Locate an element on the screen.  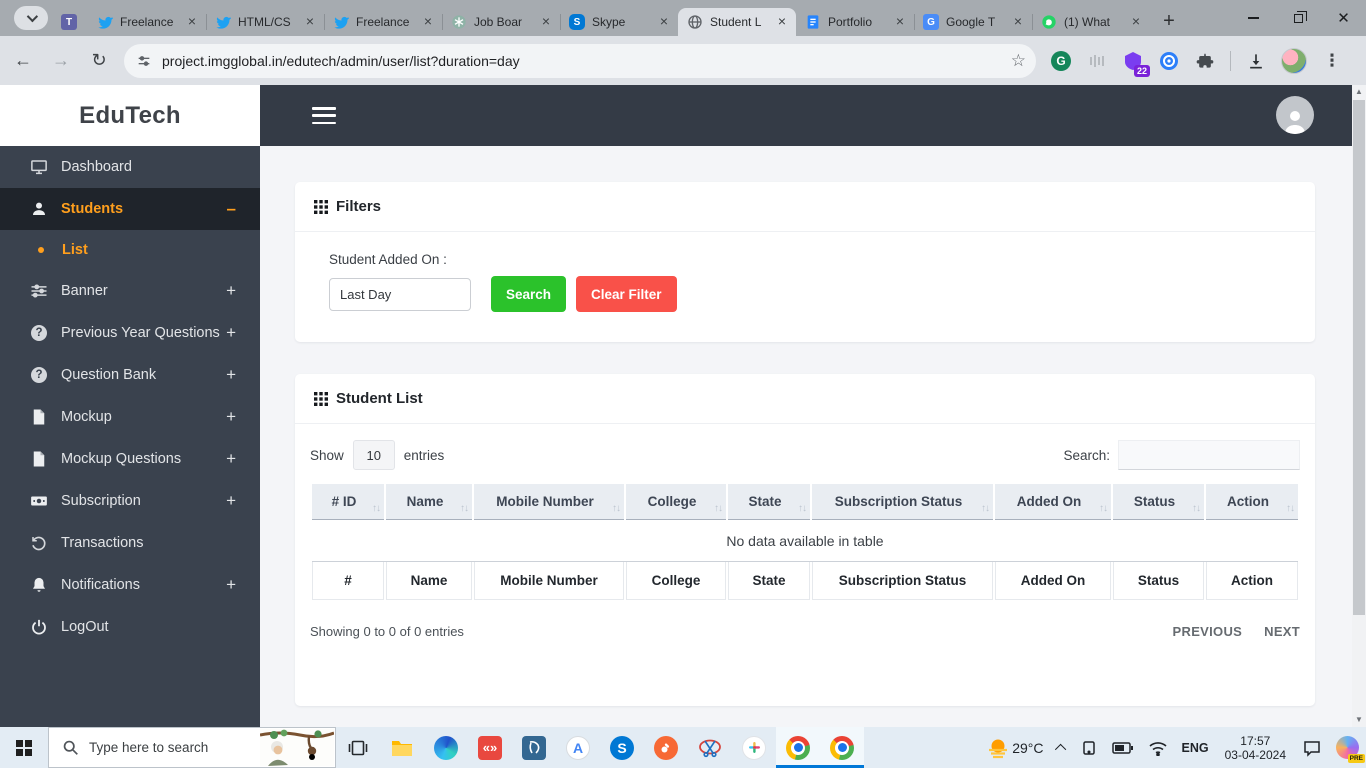
copilot-button: PRE is located at coordinates (1347, 747).